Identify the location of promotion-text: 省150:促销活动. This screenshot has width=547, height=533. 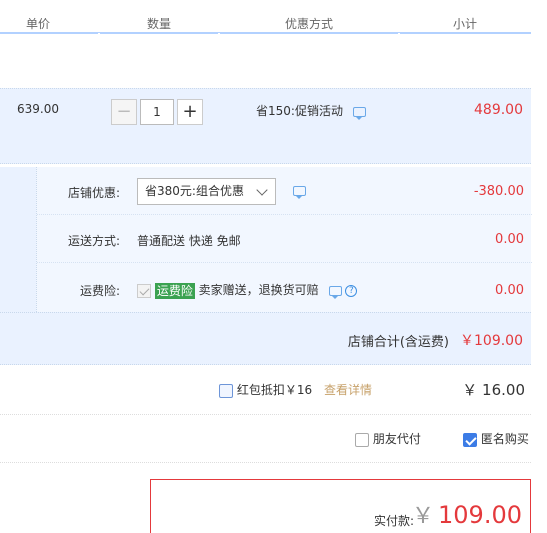
(299, 111).